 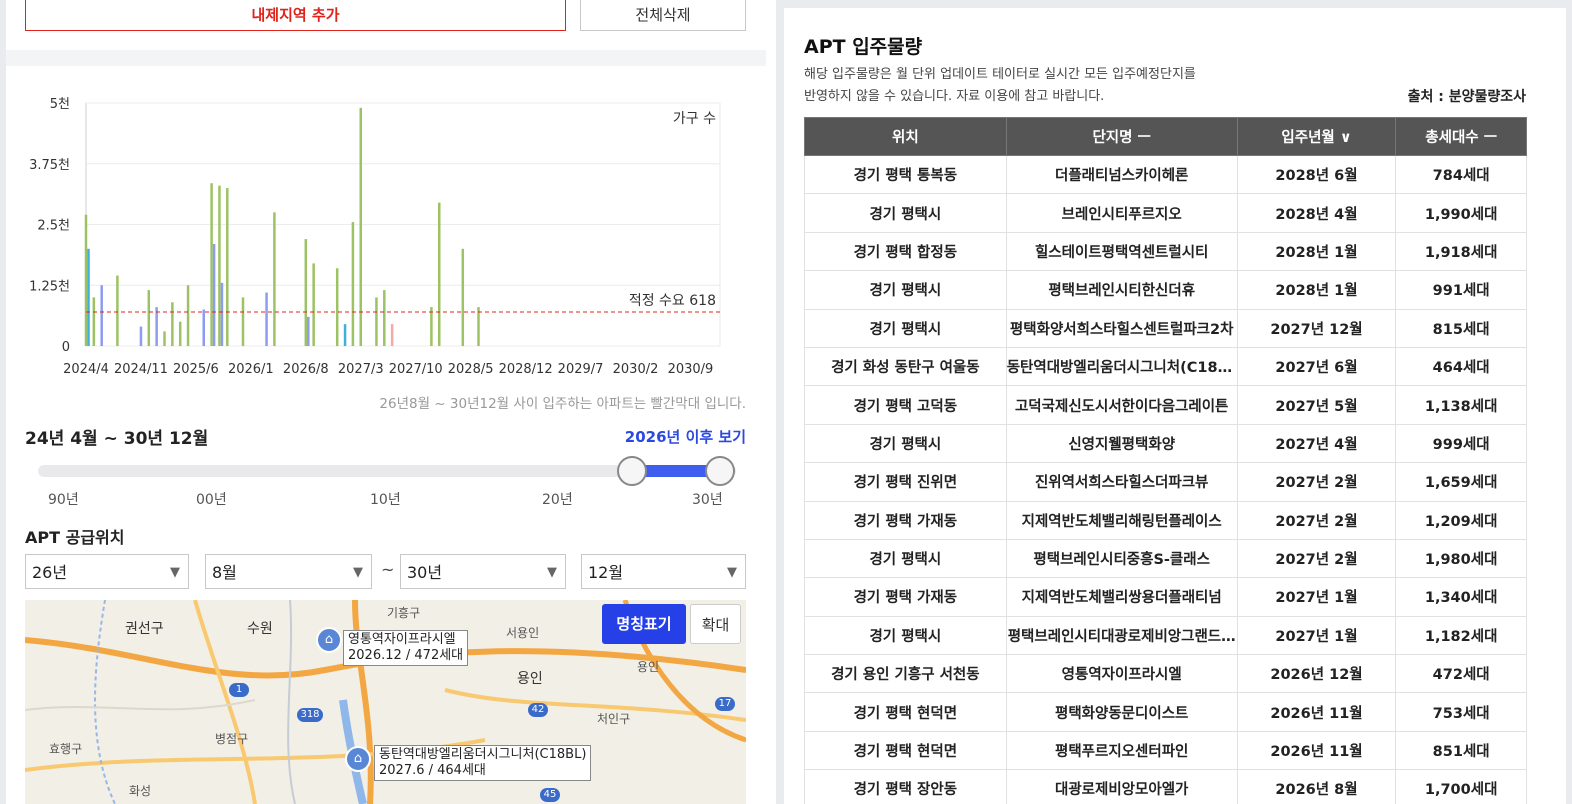 What do you see at coordinates (1461, 366) in the screenshot?
I see `cell-households: 464세대` at bounding box center [1461, 366].